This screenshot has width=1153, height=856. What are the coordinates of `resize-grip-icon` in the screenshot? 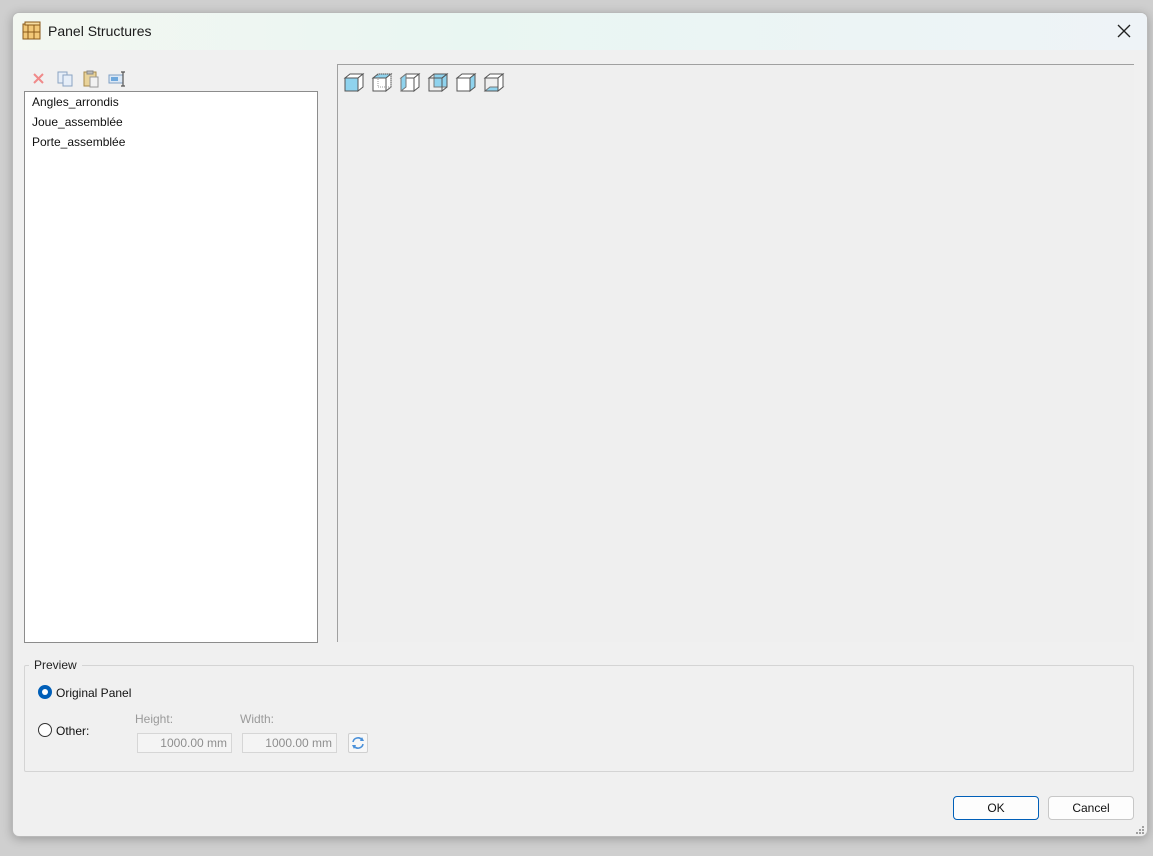 It's located at (1140, 829).